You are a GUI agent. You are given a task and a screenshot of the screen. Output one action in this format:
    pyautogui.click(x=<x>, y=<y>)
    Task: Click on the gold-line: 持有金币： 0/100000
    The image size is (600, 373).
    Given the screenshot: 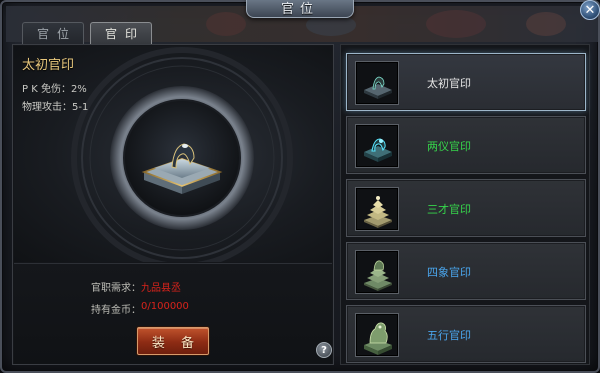 What is the action you would take?
    pyautogui.click(x=173, y=308)
    